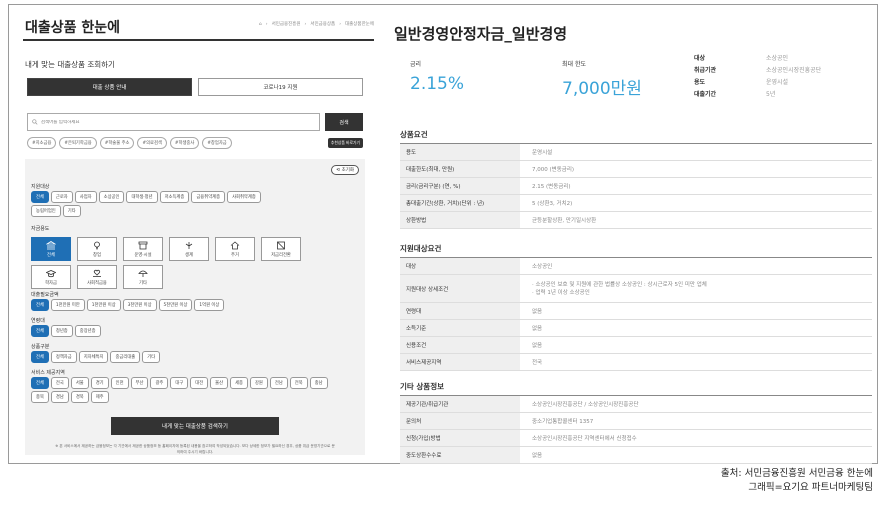 Image resolution: width=887 pixels, height=508 pixels. I want to click on filter-chip: 농림어업인, so click(46, 211).